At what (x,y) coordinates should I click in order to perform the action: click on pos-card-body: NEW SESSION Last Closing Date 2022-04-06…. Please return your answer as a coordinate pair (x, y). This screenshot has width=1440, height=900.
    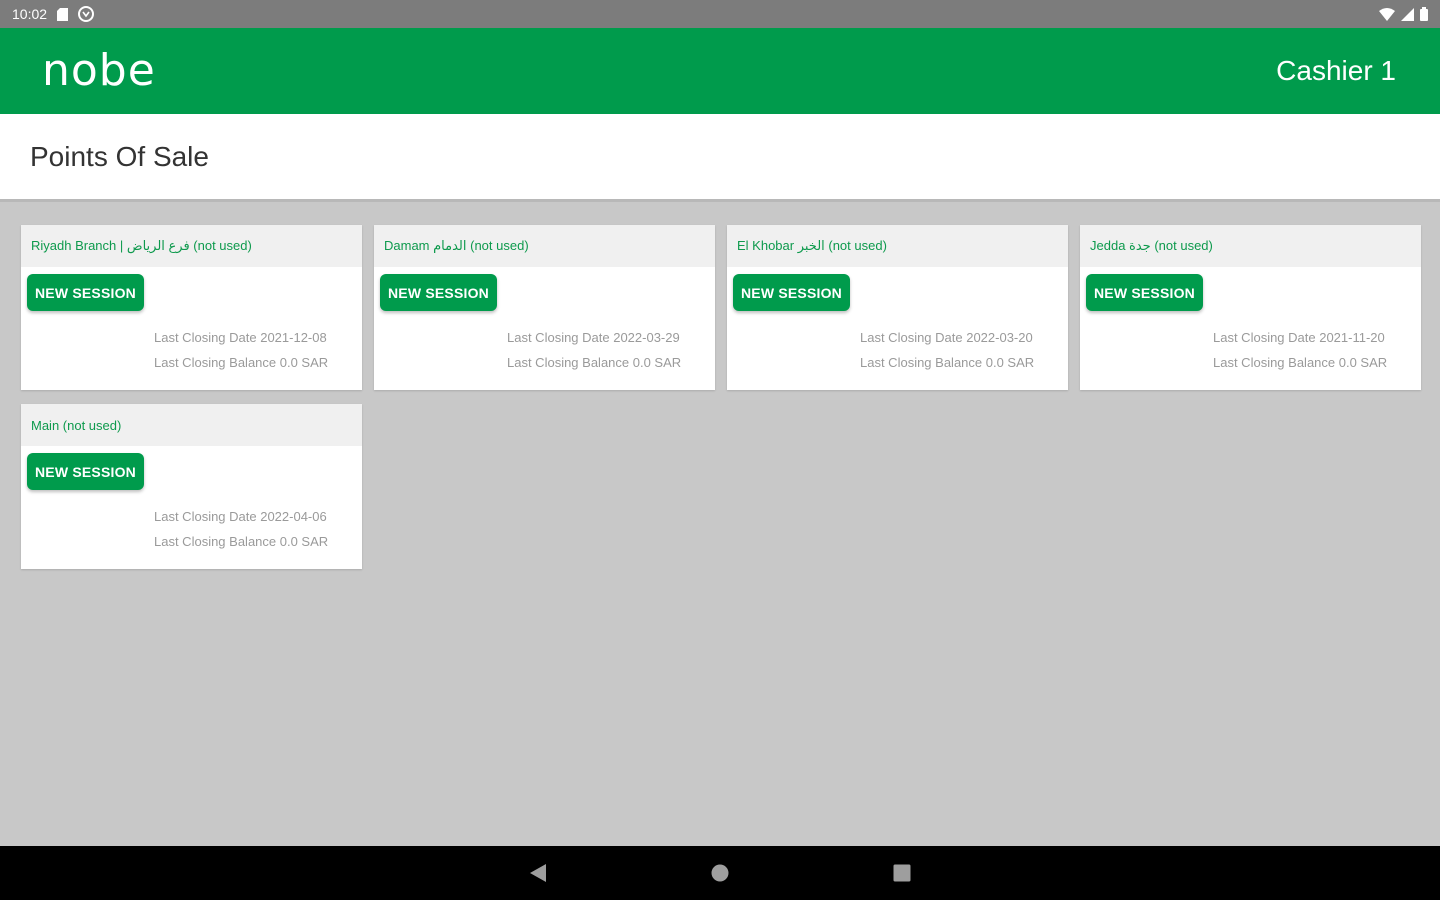
    Looking at the image, I should click on (191, 507).